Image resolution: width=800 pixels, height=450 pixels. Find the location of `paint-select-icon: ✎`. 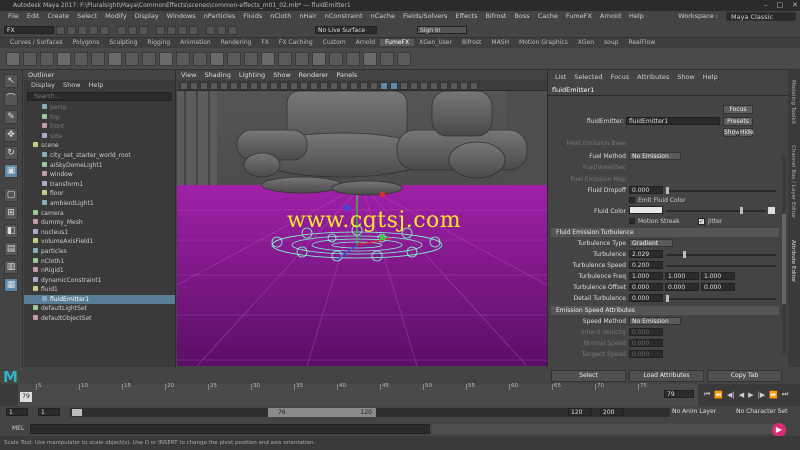

paint-select-icon: ✎ is located at coordinates (11, 117).